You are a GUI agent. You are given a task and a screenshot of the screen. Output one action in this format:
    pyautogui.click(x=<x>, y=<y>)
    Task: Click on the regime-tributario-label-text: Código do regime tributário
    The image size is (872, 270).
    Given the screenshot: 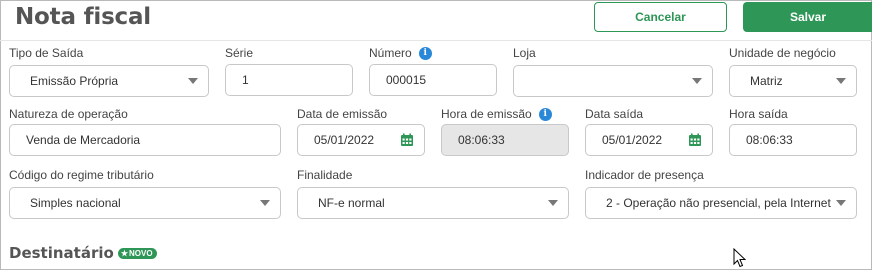 What is the action you would take?
    pyautogui.click(x=81, y=175)
    